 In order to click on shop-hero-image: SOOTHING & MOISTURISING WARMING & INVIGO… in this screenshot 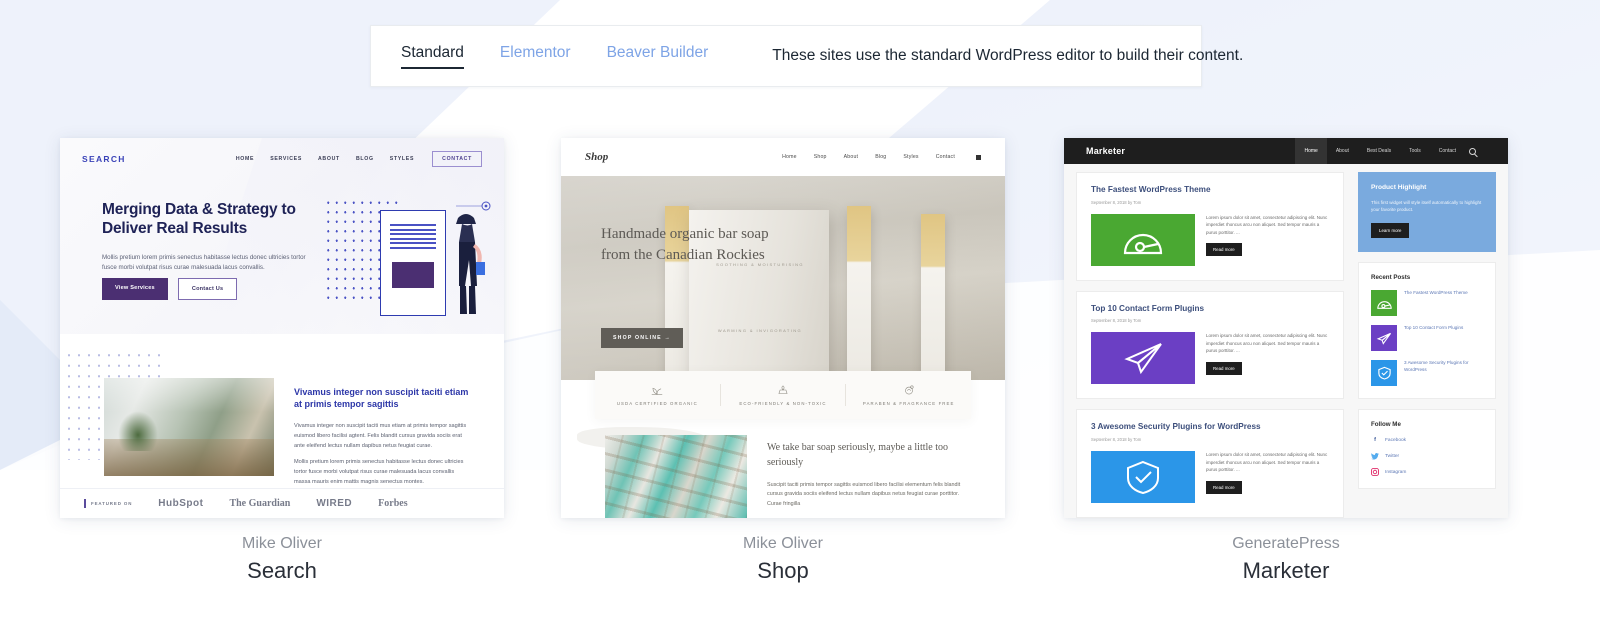, I will do `click(783, 278)`.